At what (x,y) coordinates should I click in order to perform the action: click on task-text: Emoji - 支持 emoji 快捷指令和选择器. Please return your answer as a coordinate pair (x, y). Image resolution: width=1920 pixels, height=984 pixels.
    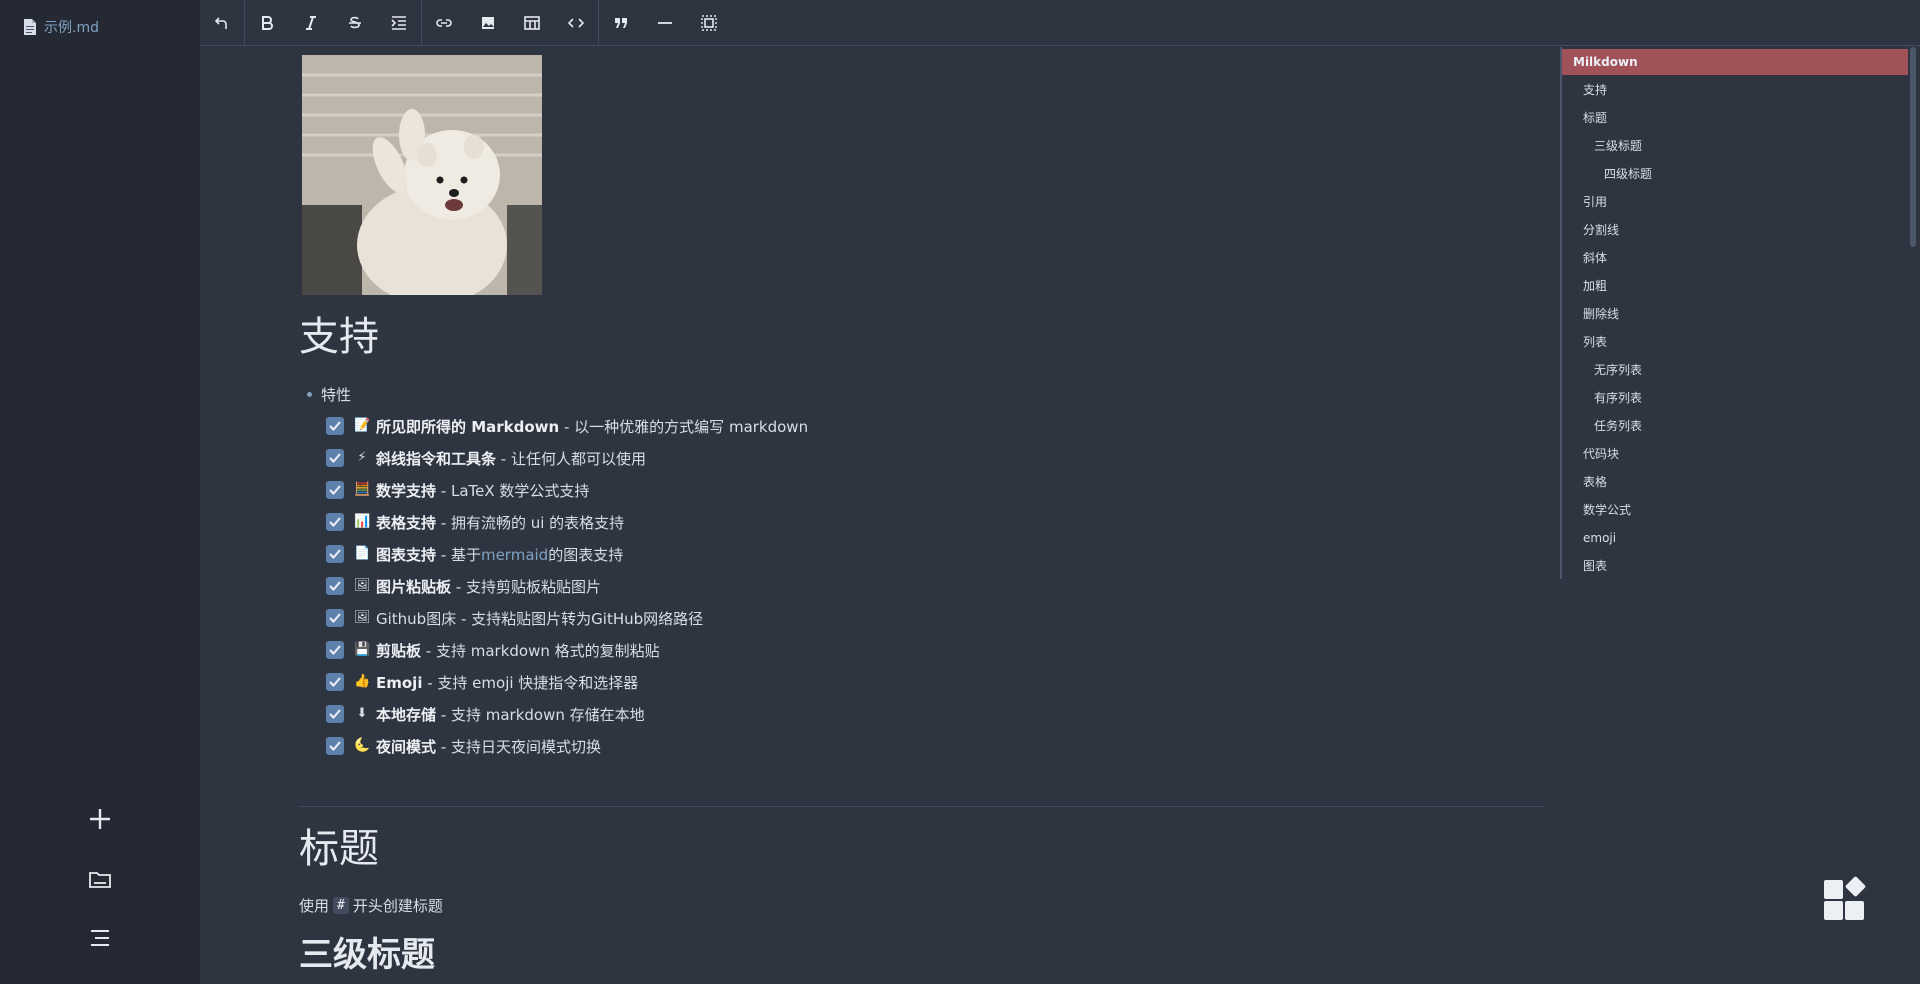
    Looking at the image, I should click on (507, 682).